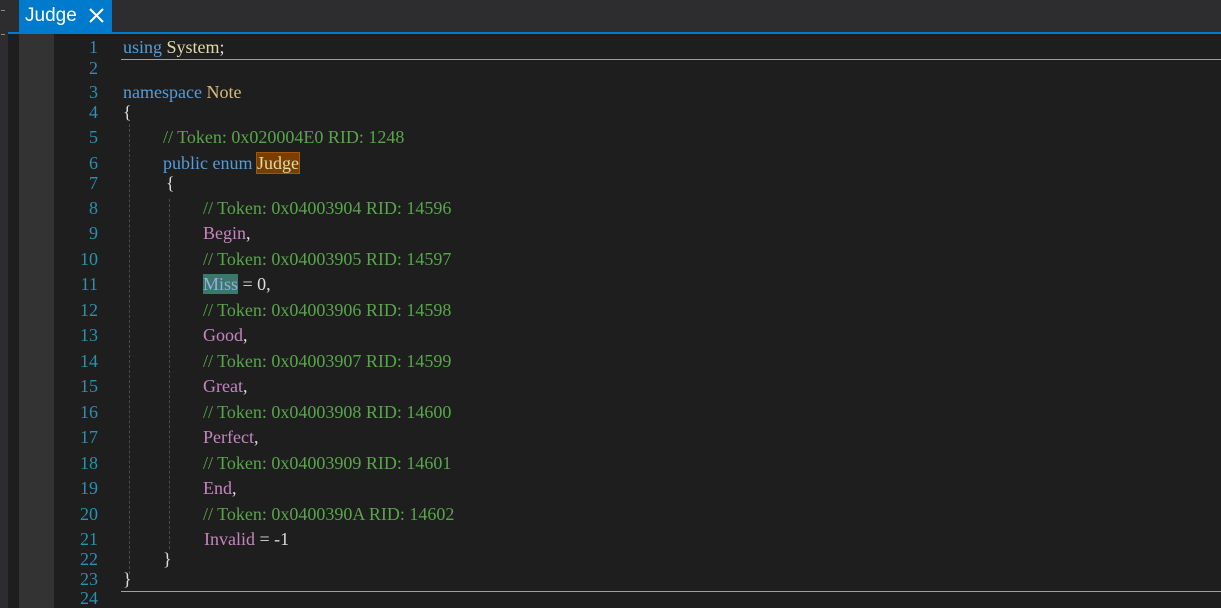 Image resolution: width=1221 pixels, height=608 pixels. Describe the element at coordinates (193, 47) in the screenshot. I see `type-system: System` at that location.